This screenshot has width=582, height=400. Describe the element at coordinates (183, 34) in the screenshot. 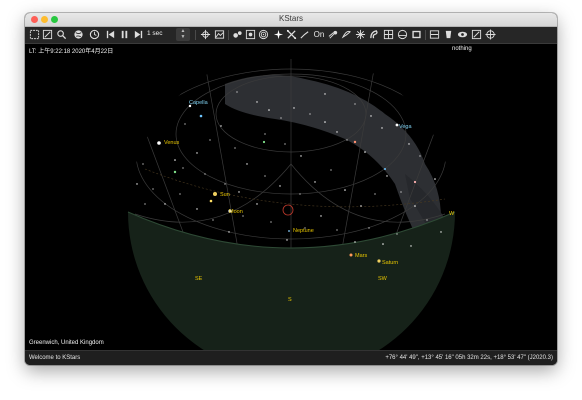

I see `time-step-spinner: ▲ ▼` at that location.